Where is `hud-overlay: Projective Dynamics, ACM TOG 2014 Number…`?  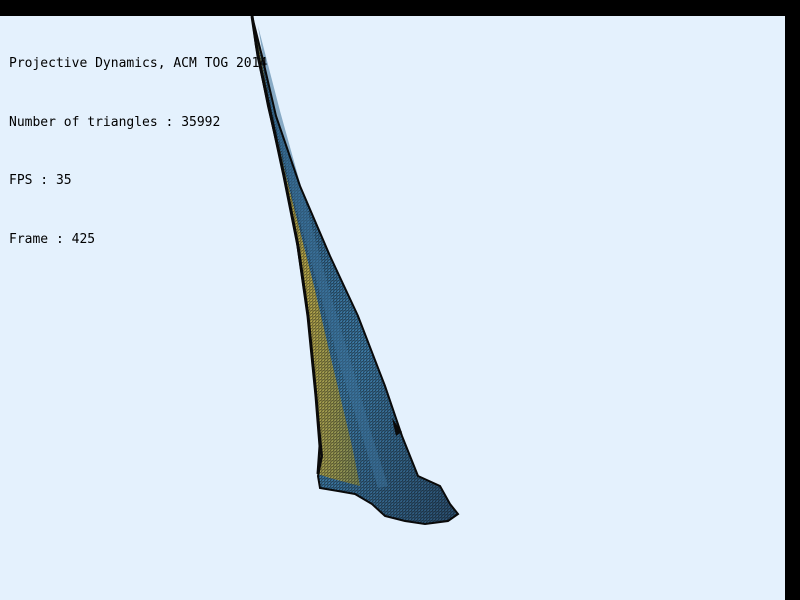
hud-overlay: Projective Dynamics, ACM TOG 2014 Number… is located at coordinates (138, 151).